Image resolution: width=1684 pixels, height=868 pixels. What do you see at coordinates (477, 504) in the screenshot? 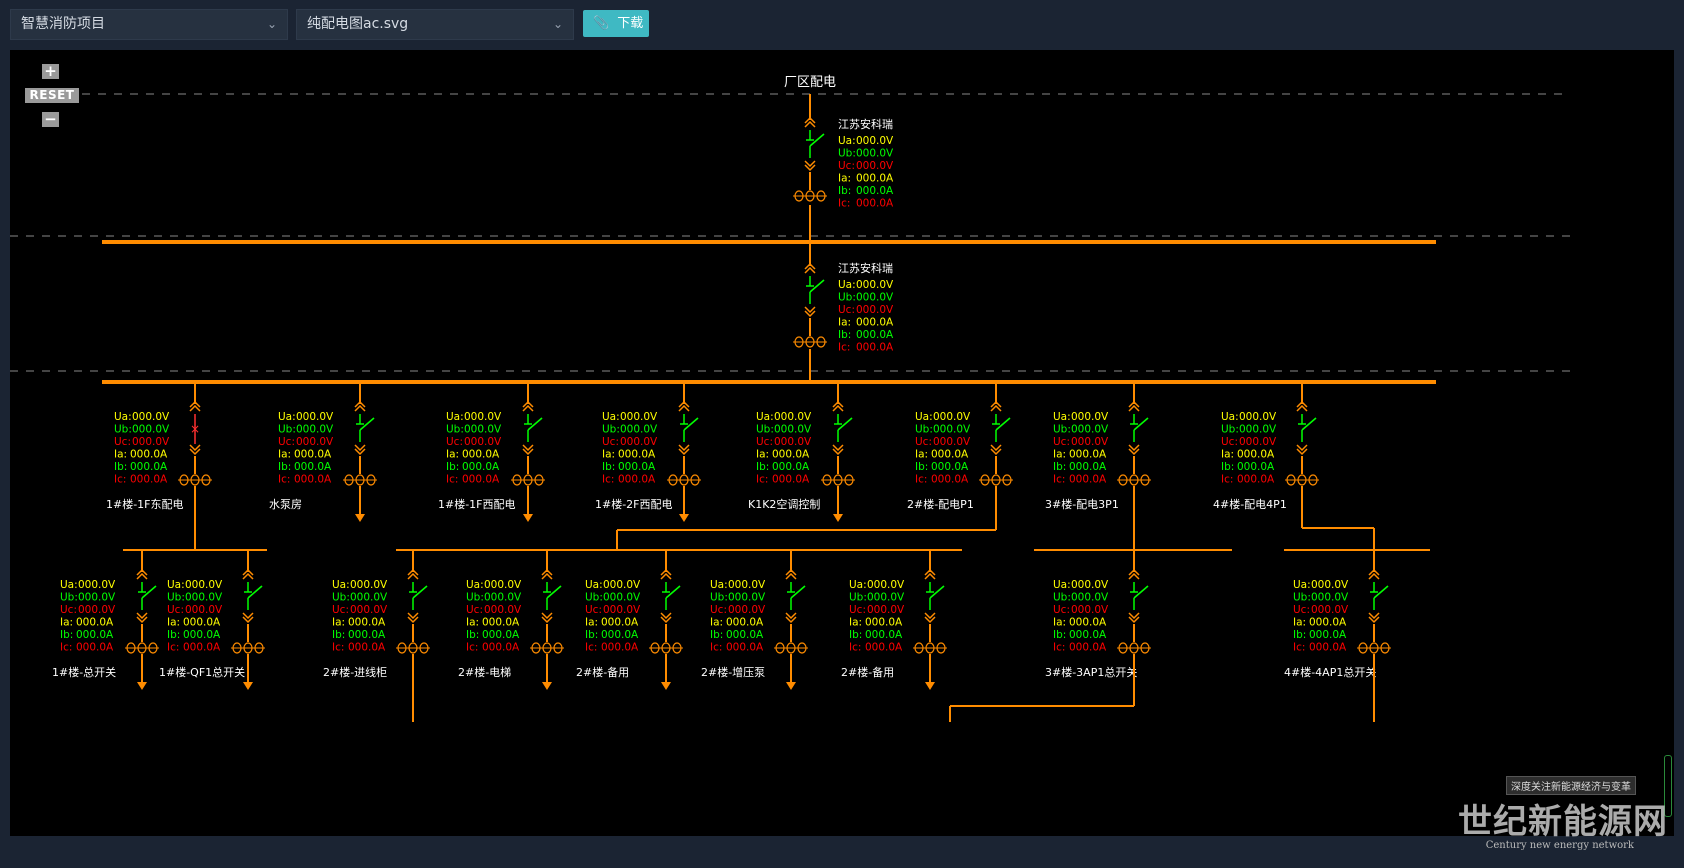
I see `feeder-label: 1#楼-1F西配电` at bounding box center [477, 504].